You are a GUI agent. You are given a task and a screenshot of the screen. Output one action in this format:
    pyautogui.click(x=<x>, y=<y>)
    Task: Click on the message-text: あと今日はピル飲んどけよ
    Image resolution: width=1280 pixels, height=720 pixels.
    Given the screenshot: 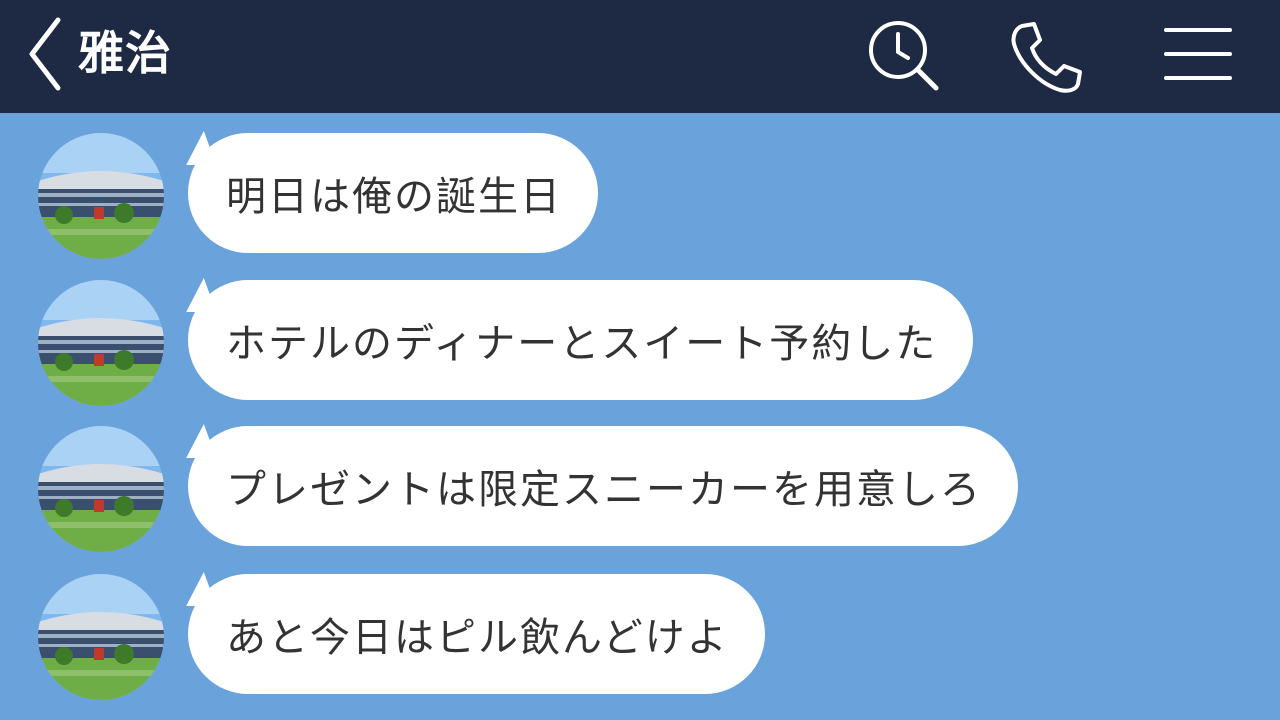 What is the action you would take?
    pyautogui.click(x=477, y=638)
    